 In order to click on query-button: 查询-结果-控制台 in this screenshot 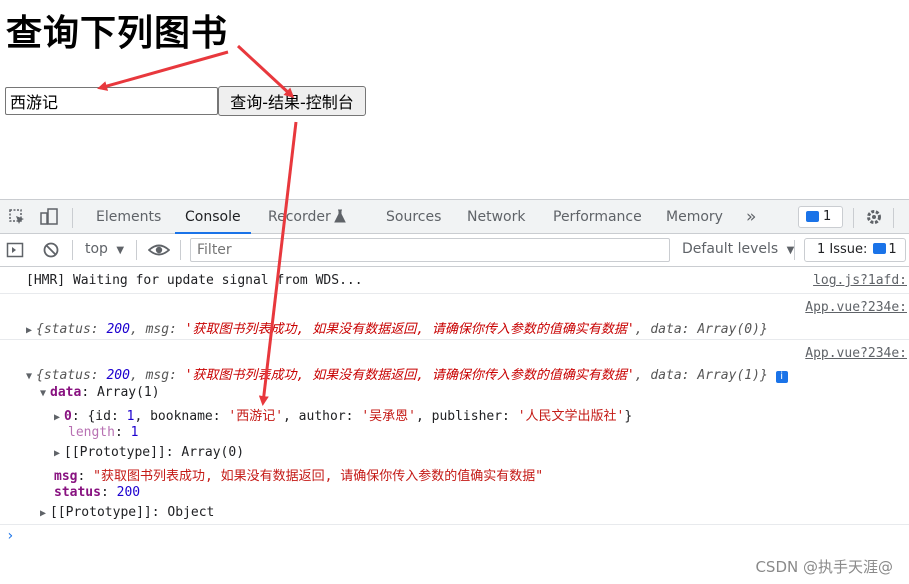, I will do `click(292, 101)`.